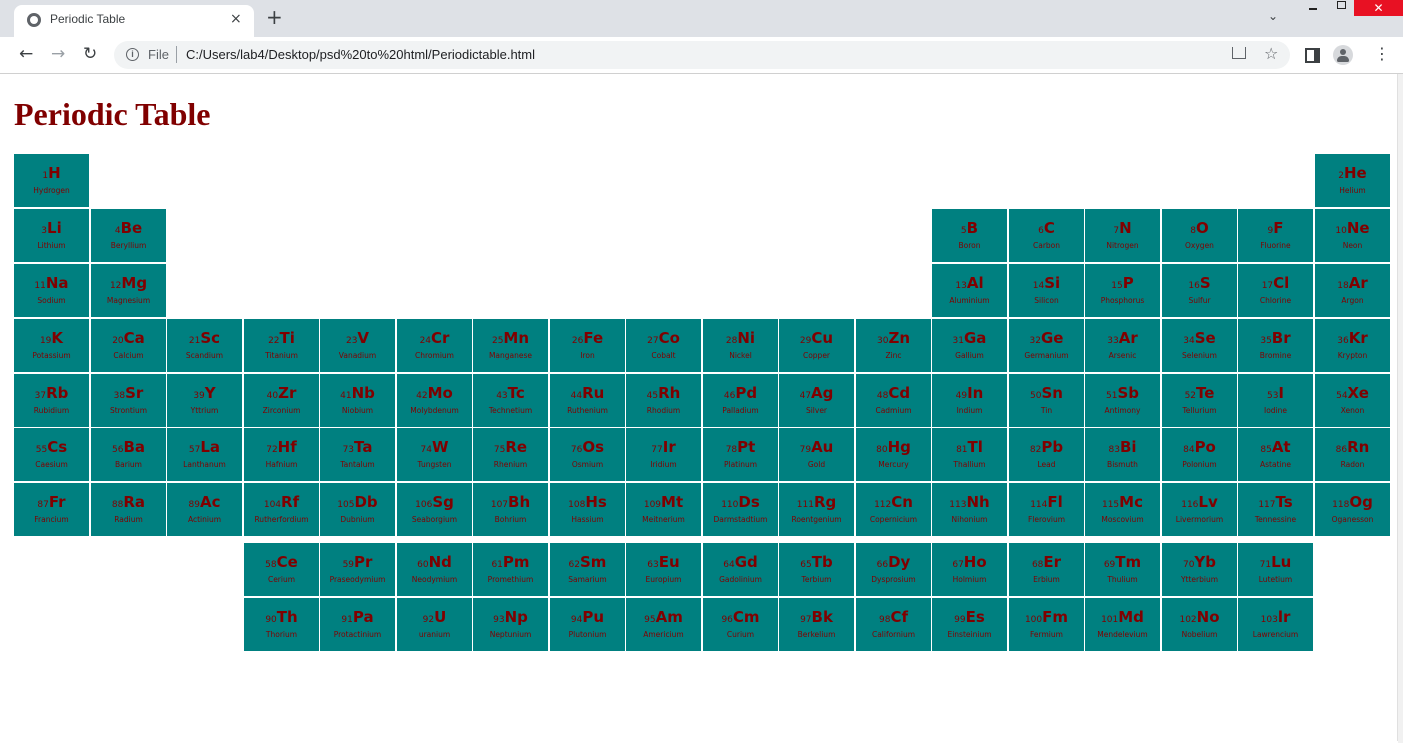 This screenshot has height=743, width=1403. What do you see at coordinates (204, 339) in the screenshot?
I see `element-symbol-line: 21Sc` at bounding box center [204, 339].